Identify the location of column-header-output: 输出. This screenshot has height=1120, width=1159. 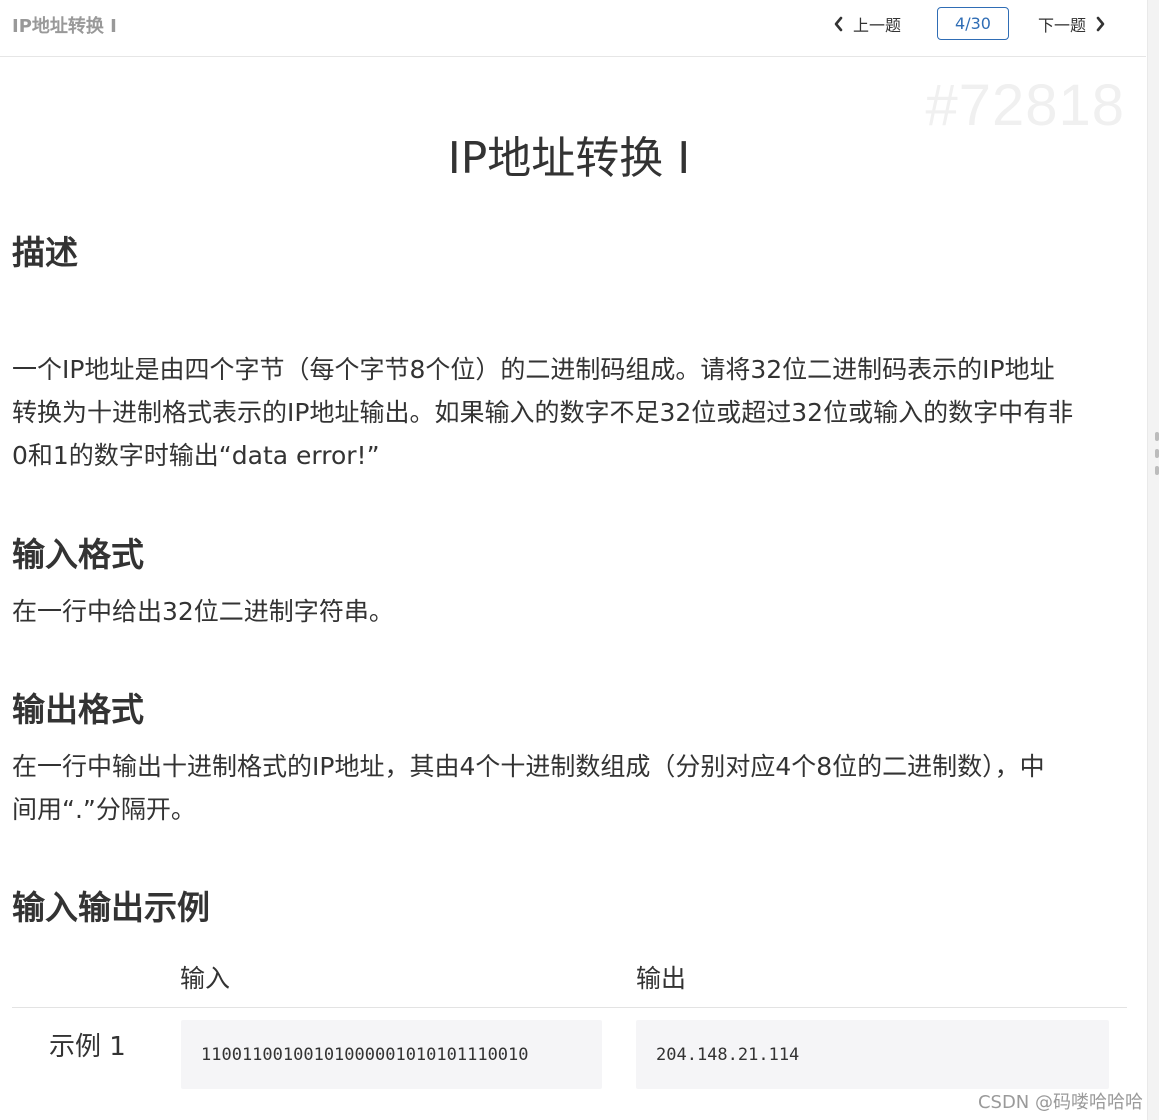
(661, 978).